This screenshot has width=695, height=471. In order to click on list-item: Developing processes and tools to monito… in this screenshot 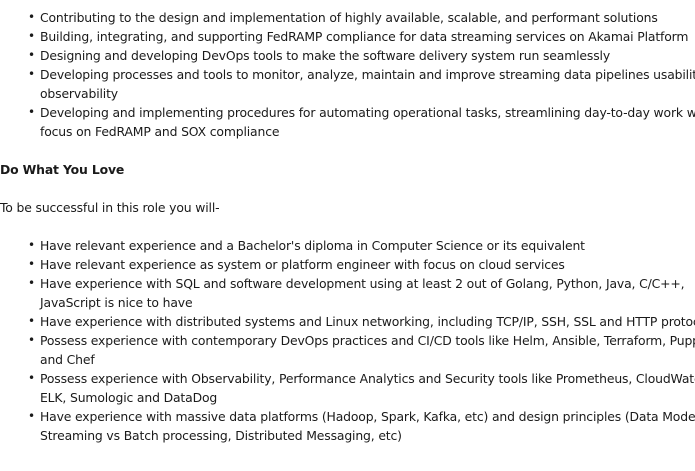, I will do `click(361, 84)`.